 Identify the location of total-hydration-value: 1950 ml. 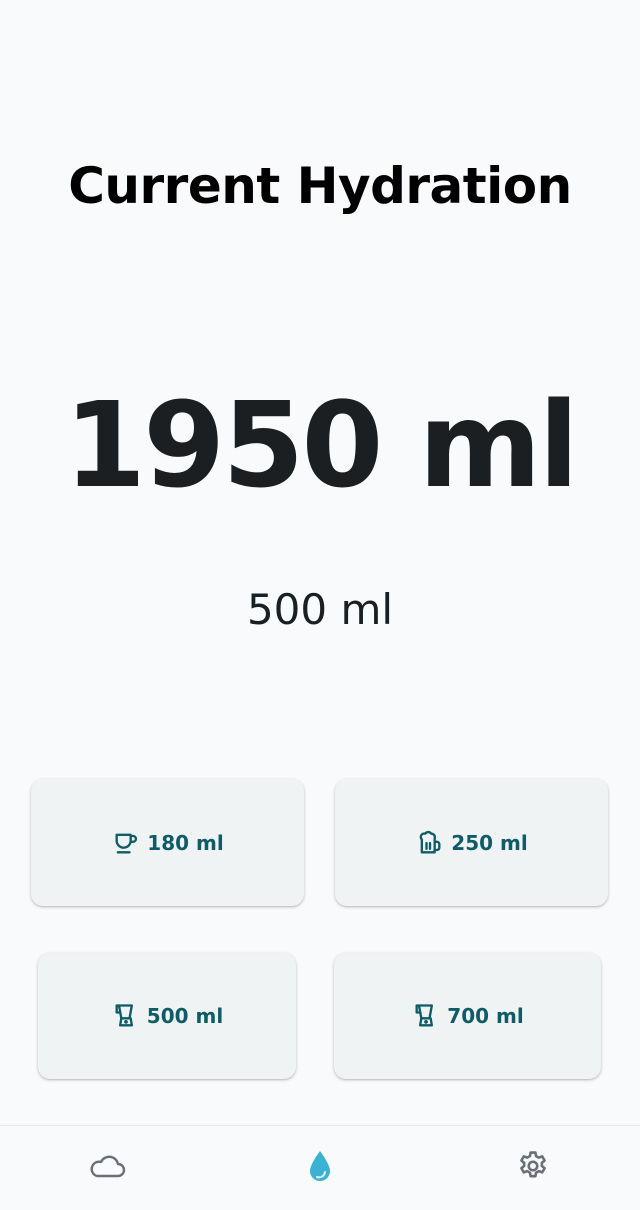
(321, 445).